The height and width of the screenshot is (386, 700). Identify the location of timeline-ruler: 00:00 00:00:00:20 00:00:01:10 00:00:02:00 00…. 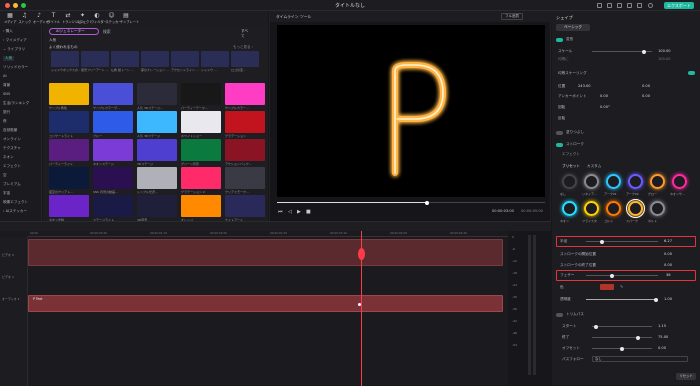
(268, 234).